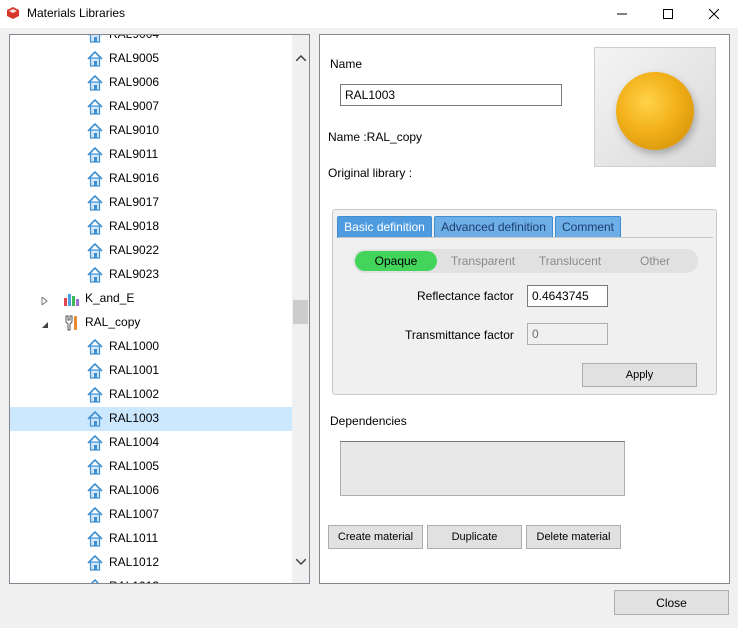  I want to click on tree-item-label: RAL9022, so click(134, 250).